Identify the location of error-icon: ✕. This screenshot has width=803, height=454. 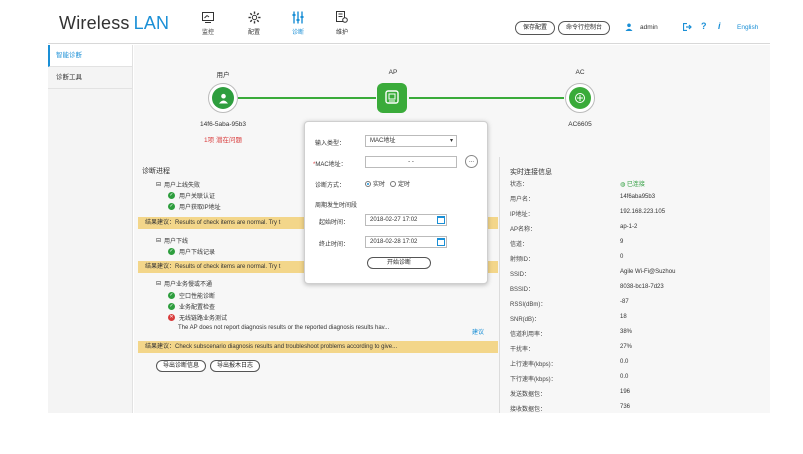
(171, 317).